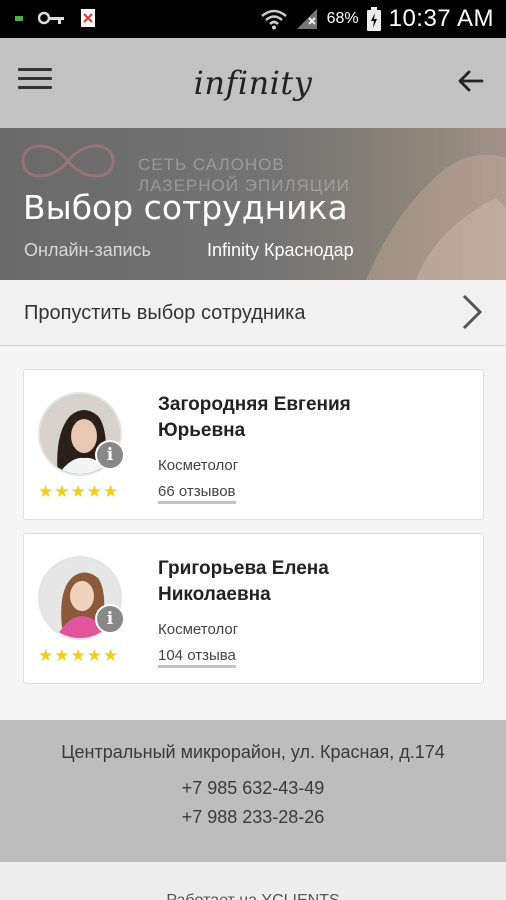  I want to click on chevron-right-icon, so click(472, 312).